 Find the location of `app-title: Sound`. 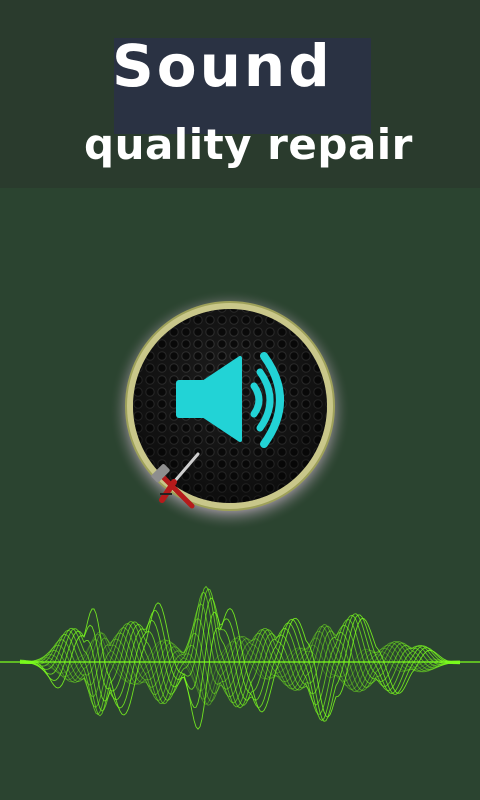

app-title: Sound is located at coordinates (222, 66).